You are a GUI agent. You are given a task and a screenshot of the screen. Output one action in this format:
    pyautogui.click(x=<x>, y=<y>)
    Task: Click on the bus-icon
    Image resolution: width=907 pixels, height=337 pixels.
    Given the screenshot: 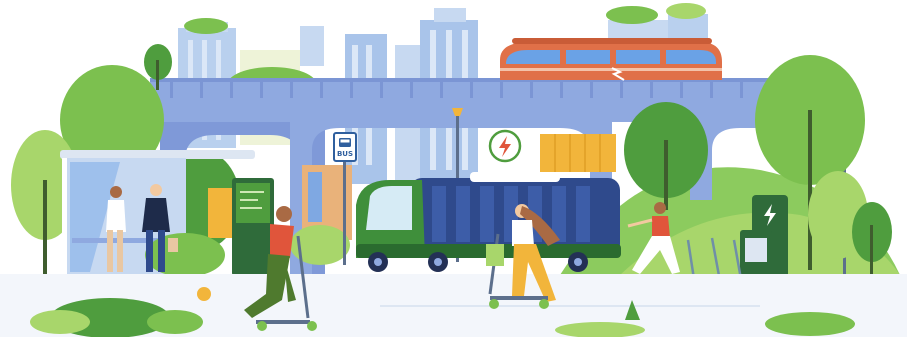 What is the action you would take?
    pyautogui.click(x=345, y=142)
    